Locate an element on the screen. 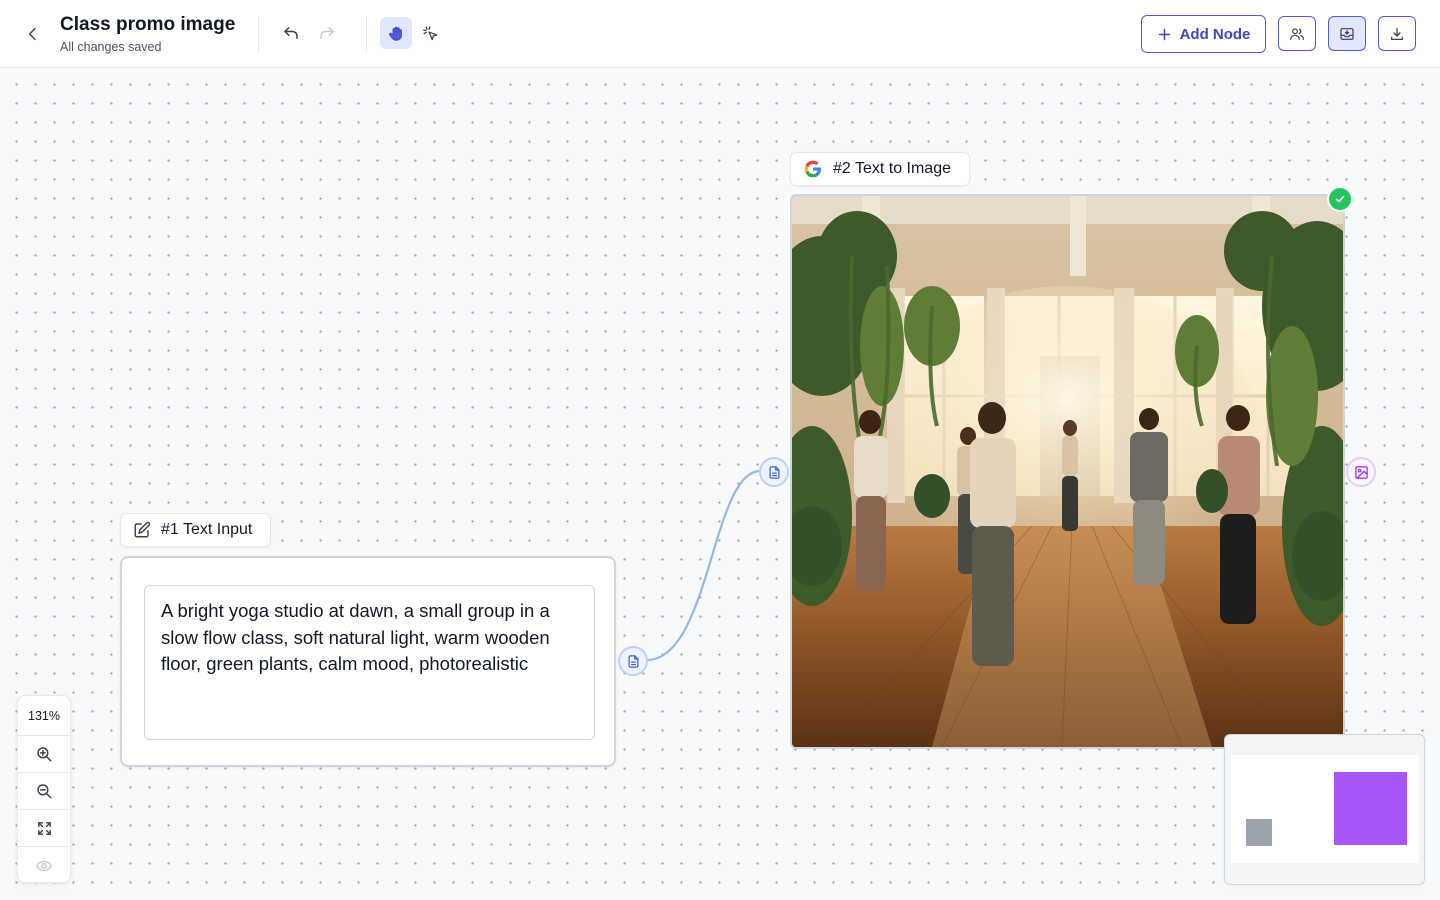 Image resolution: width=1440 pixels, height=900 pixels. image-output-handle is located at coordinates (1361, 472).